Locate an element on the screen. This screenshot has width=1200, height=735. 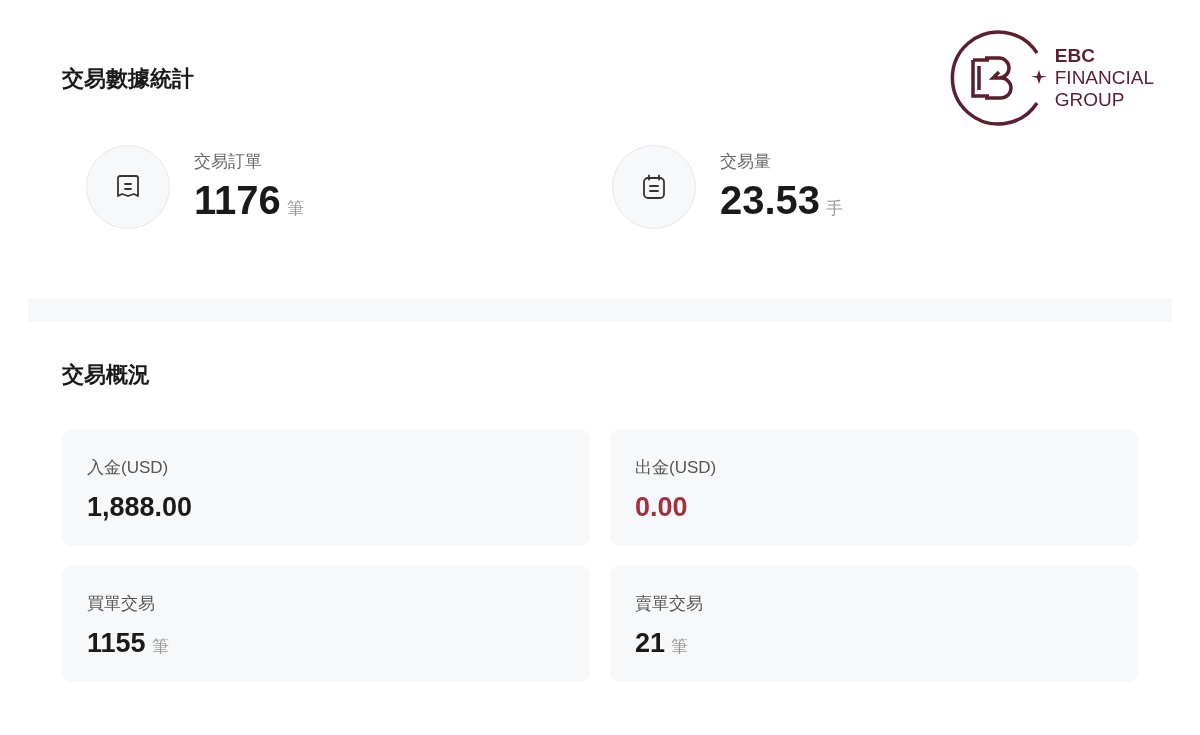
card-value: 1155 is located at coordinates (116, 643).